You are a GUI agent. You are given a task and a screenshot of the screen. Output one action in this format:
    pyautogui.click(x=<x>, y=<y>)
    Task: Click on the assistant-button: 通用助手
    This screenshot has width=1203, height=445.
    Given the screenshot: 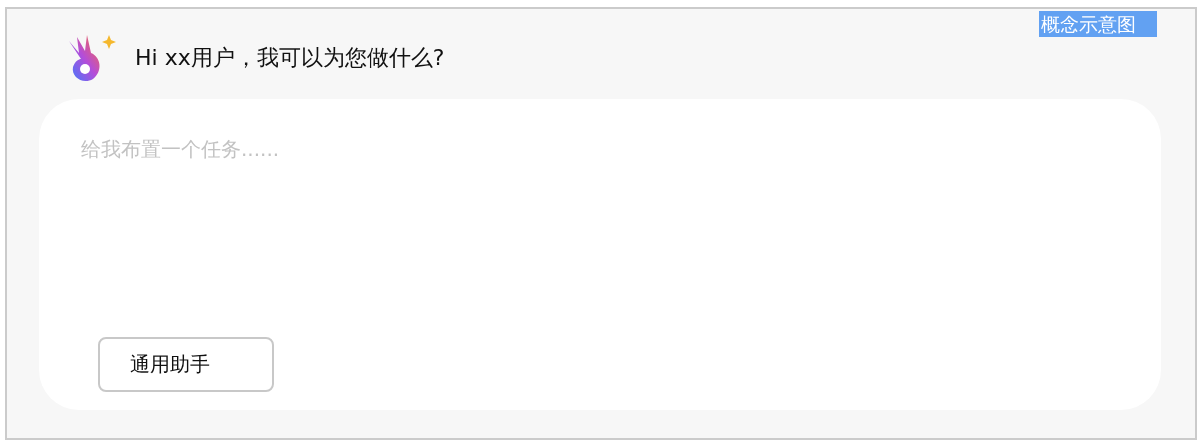 What is the action you would take?
    pyautogui.click(x=186, y=364)
    